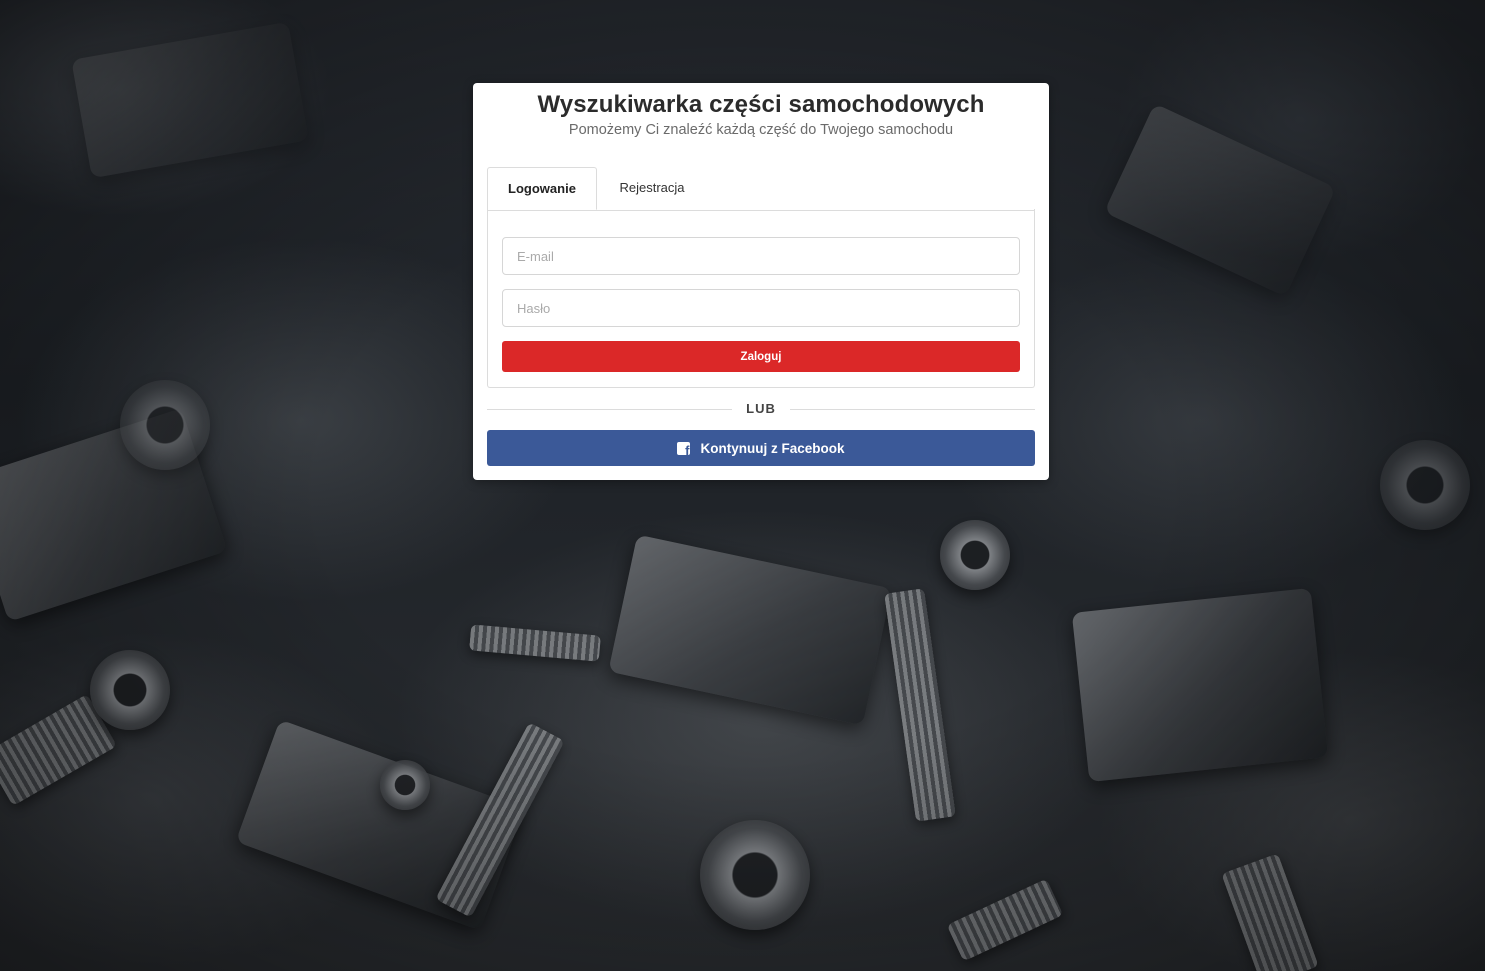  What do you see at coordinates (761, 189) in the screenshot?
I see `auth-tabs: Logowanie Rejestracja` at bounding box center [761, 189].